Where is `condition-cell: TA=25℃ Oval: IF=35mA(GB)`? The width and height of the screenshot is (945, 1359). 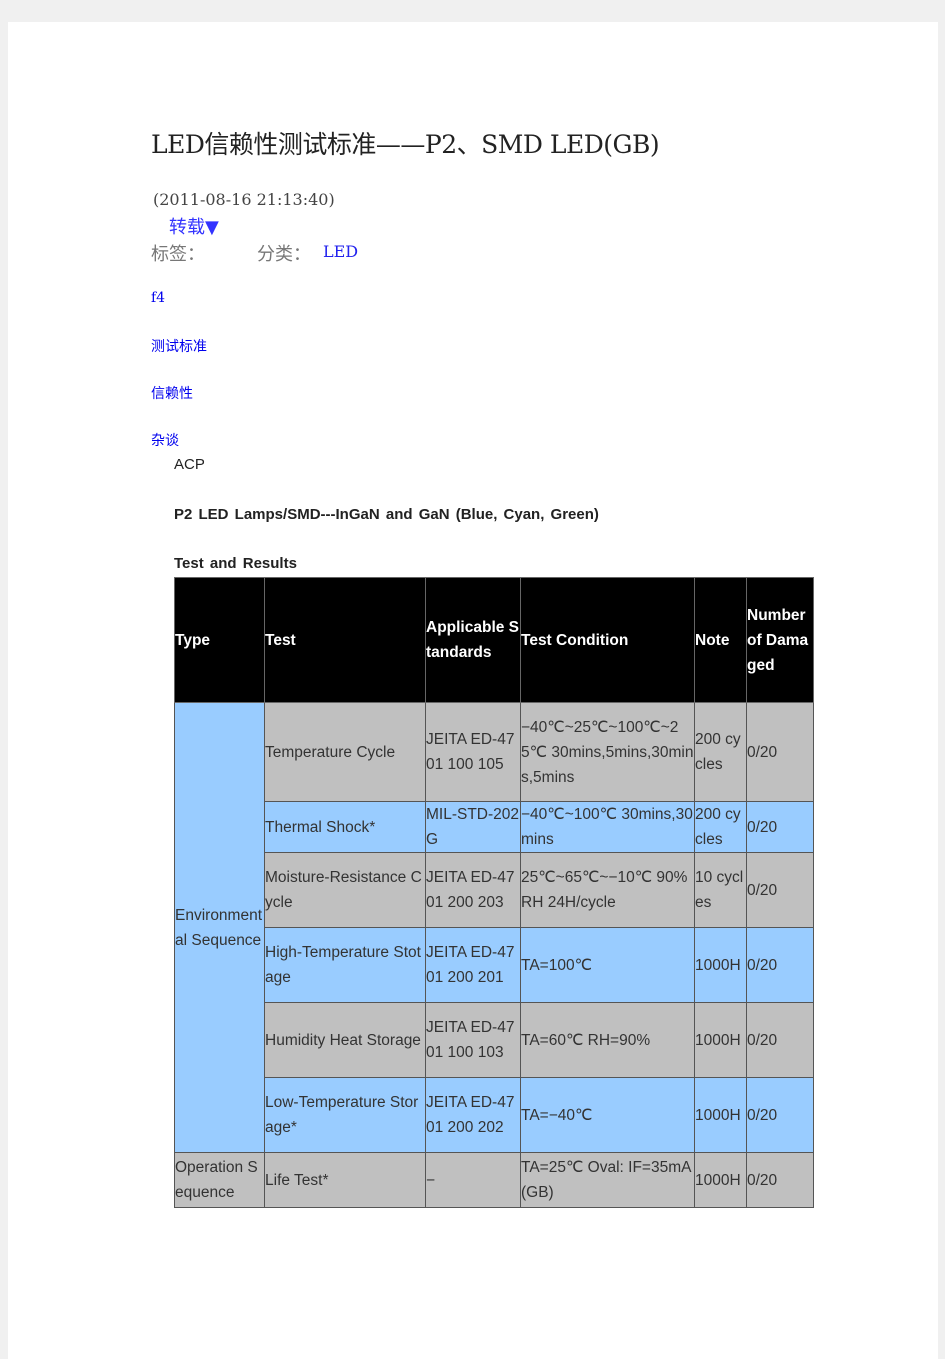 condition-cell: TA=25℃ Oval: IF=35mA(GB) is located at coordinates (607, 1180).